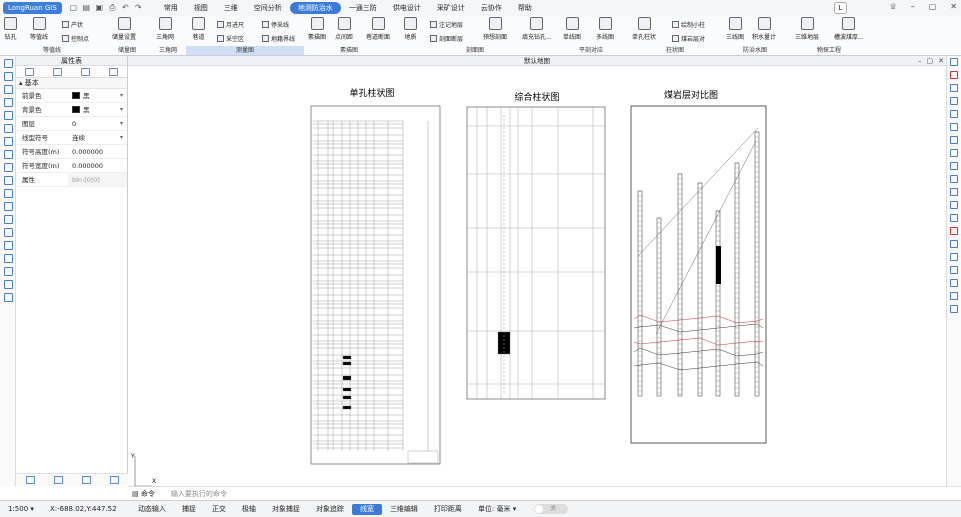 This screenshot has width=961, height=517. I want to click on prop-row-symbol-width: 符号宽度(m) 0.000000, so click(71, 166).